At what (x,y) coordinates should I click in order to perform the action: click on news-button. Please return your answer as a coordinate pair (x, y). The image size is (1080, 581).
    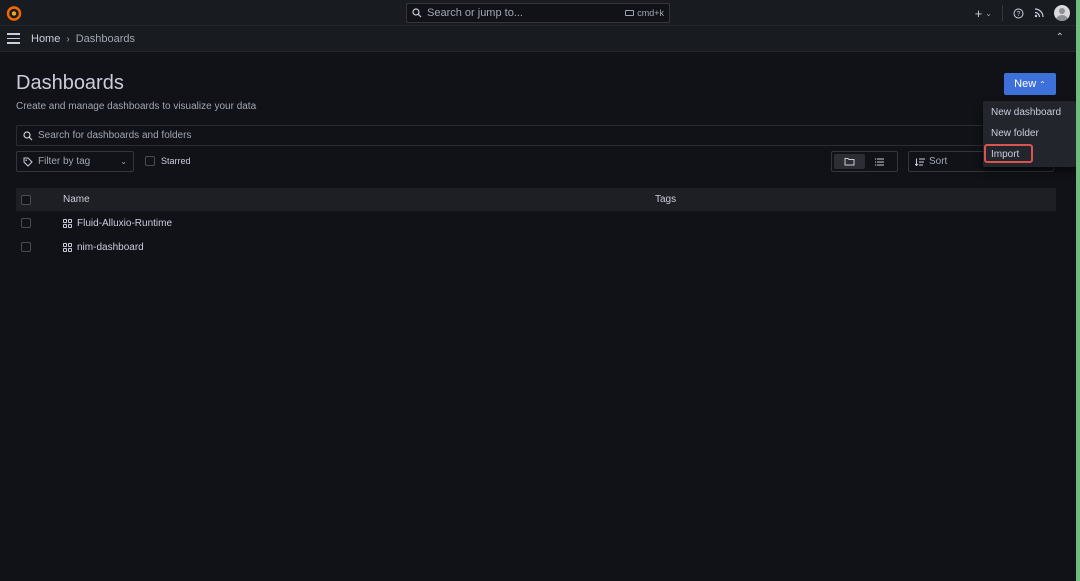
    Looking at the image, I should click on (1039, 13).